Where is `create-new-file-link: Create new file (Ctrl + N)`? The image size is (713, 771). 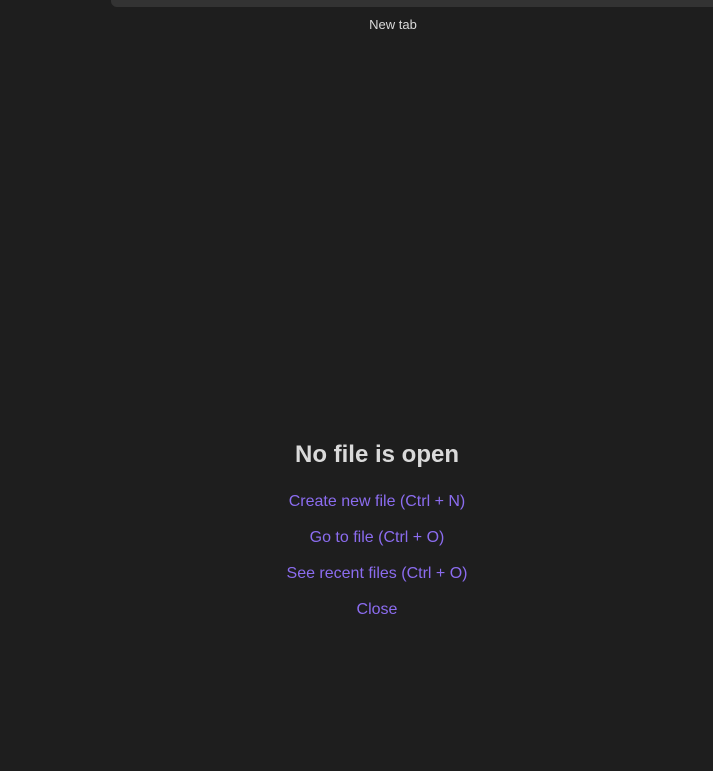
create-new-file-link: Create new file (Ctrl + N) is located at coordinates (356, 502).